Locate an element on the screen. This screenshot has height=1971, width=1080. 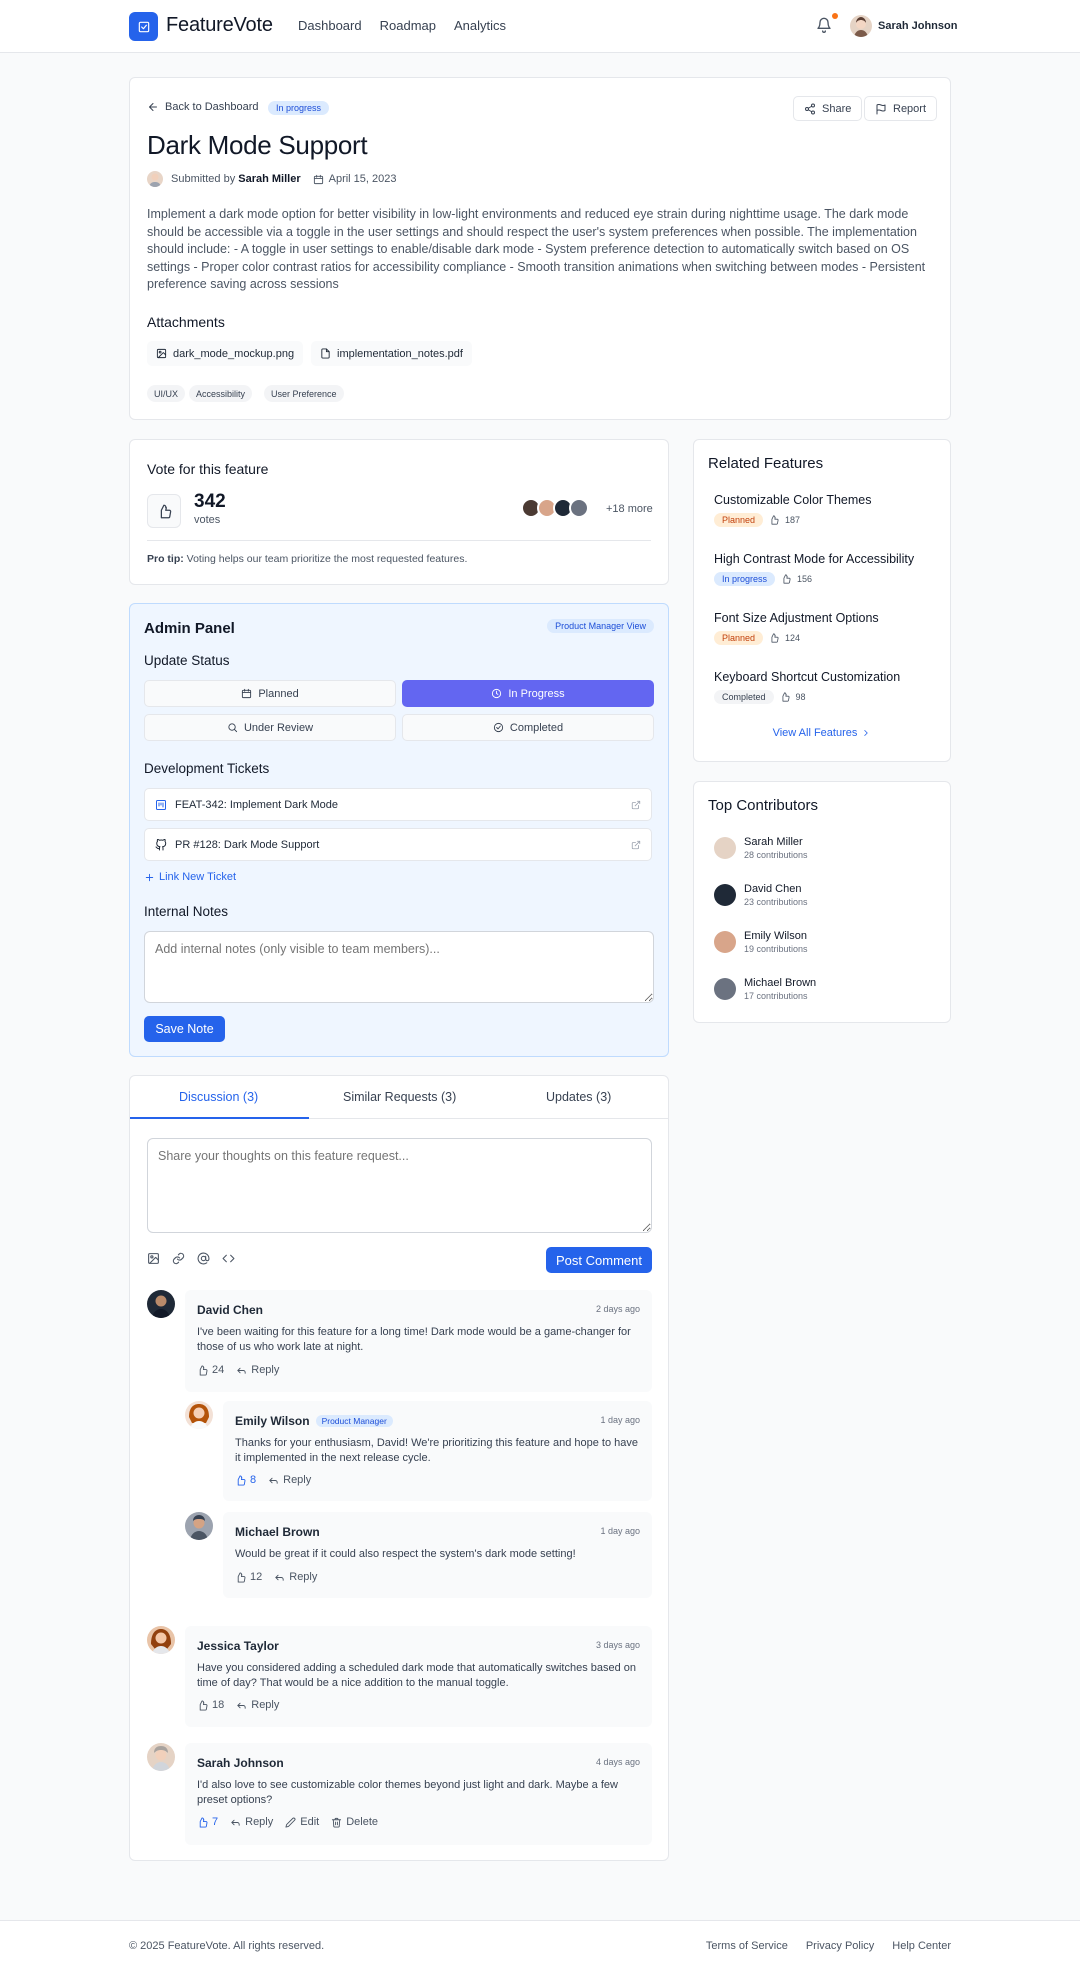
logo-text: FeatureVote is located at coordinates (219, 25).